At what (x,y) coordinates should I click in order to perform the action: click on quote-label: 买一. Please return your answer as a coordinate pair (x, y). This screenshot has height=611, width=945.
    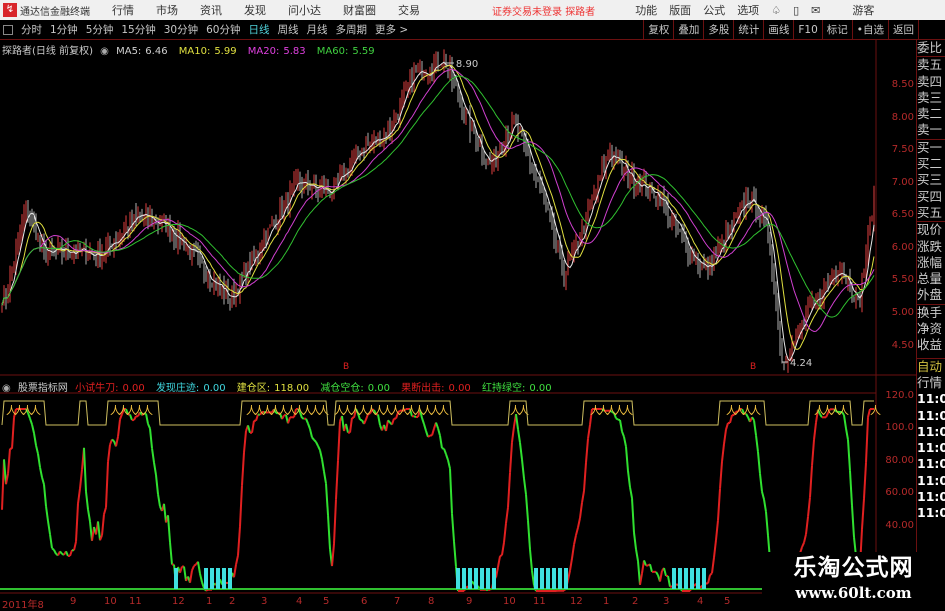
    Looking at the image, I should click on (931, 147).